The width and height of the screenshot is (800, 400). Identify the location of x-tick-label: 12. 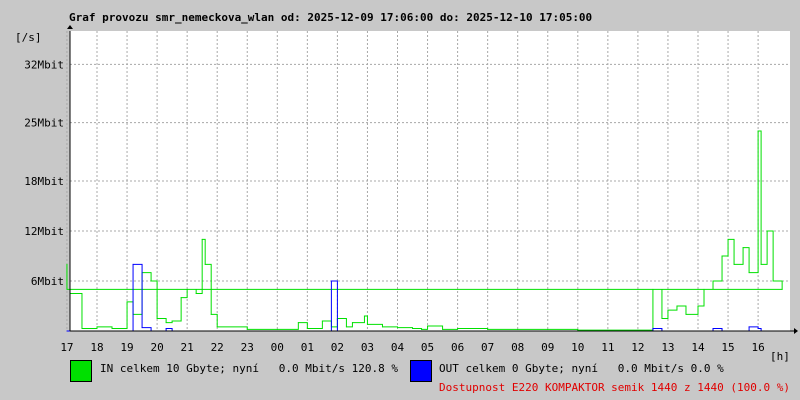
(637, 347).